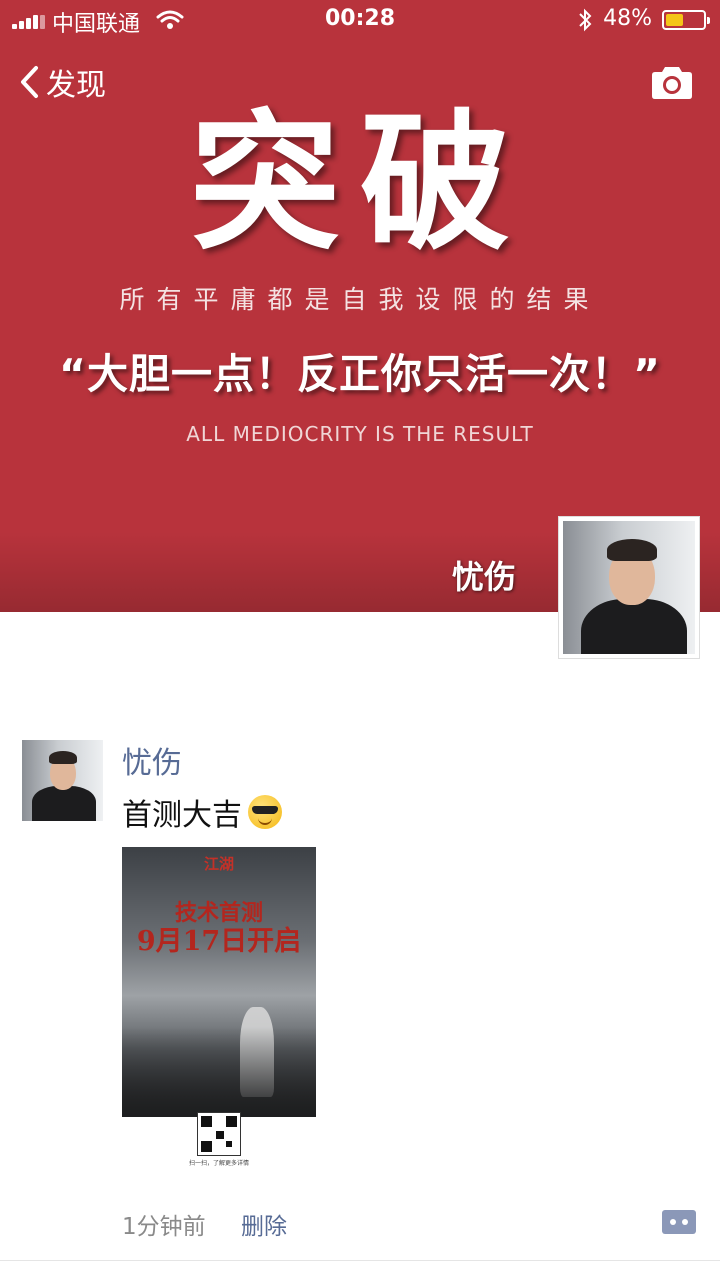 The image size is (720, 1281). What do you see at coordinates (219, 1019) in the screenshot?
I see `post-image: 江湖 技术首测 9月17日开启 扫一扫，了解更多详情` at bounding box center [219, 1019].